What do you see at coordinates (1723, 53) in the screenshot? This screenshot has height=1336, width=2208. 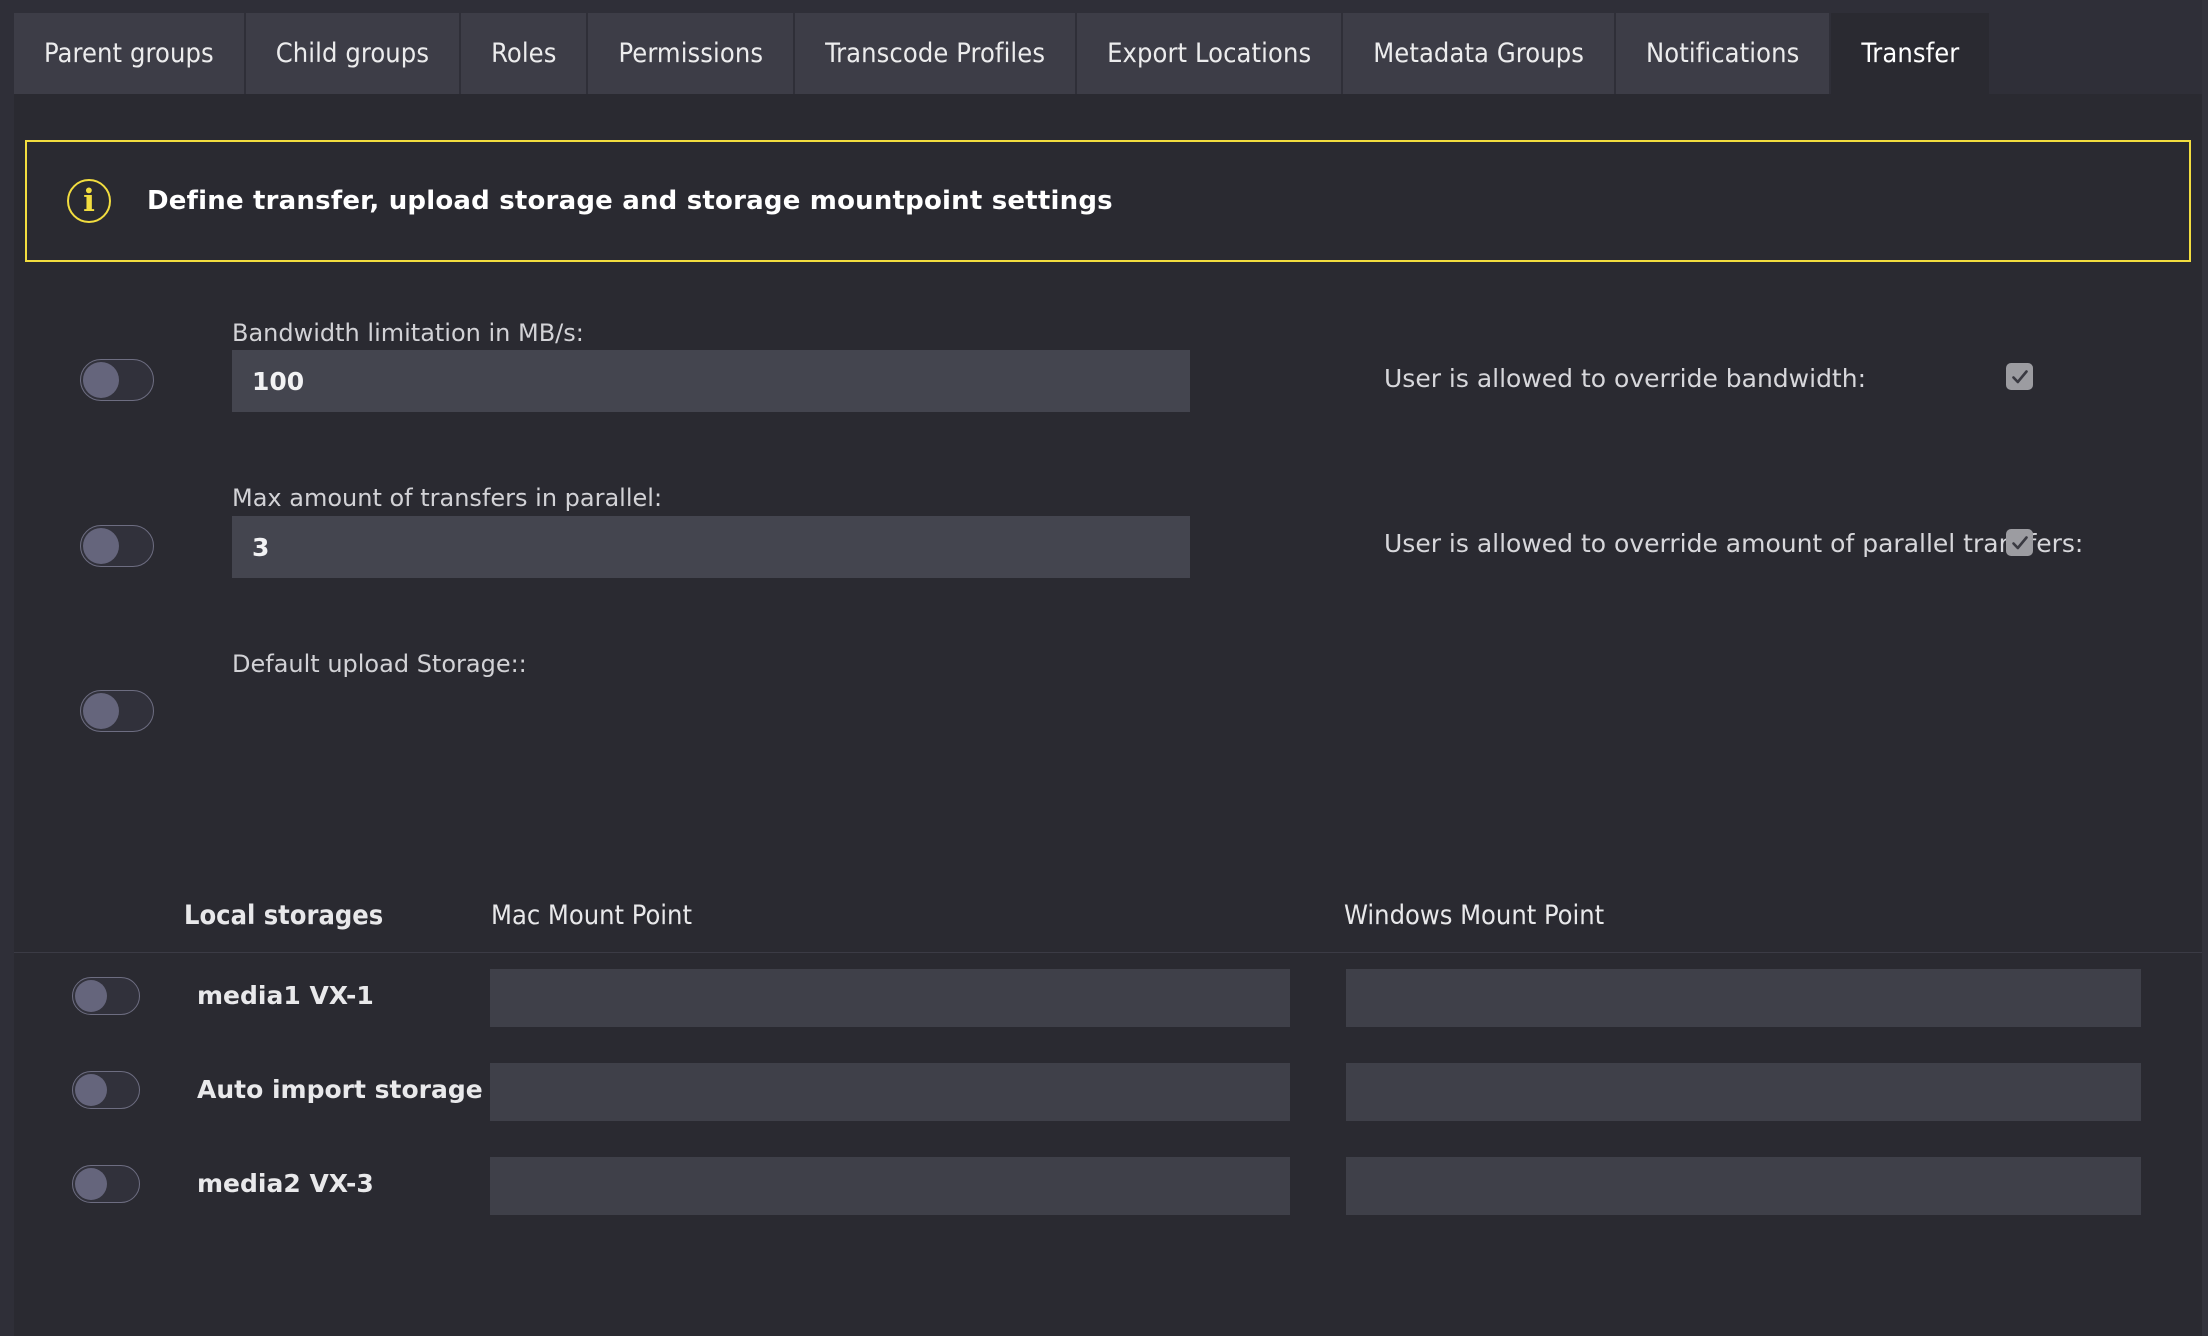 I see `tab-notifications: Notifications` at bounding box center [1723, 53].